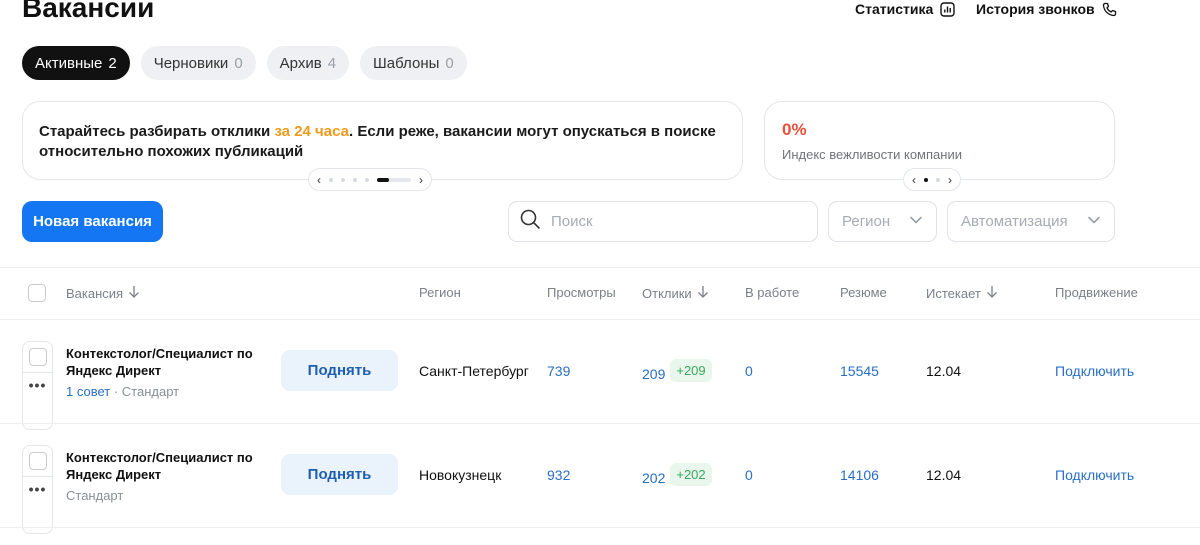 Image resolution: width=1200 pixels, height=545 pixels. What do you see at coordinates (894, 9) in the screenshot?
I see `statistics-label: Статистика` at bounding box center [894, 9].